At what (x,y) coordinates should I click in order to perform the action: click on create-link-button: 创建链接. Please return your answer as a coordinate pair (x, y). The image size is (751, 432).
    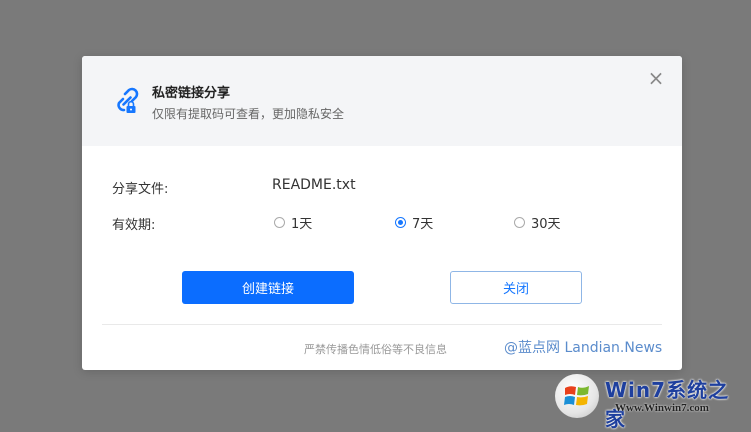
    Looking at the image, I should click on (268, 287).